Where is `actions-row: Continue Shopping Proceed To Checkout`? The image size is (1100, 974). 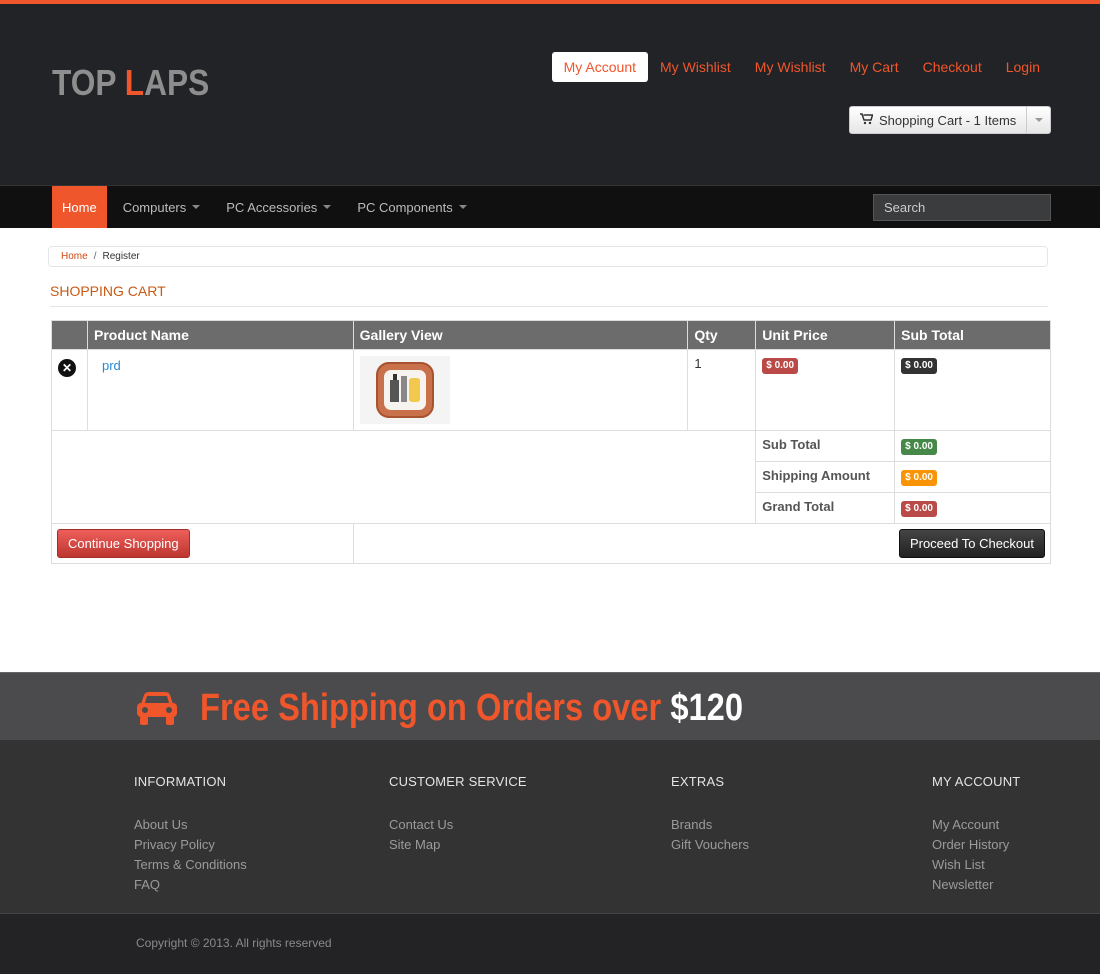
actions-row: Continue Shopping Proceed To Checkout is located at coordinates (551, 543).